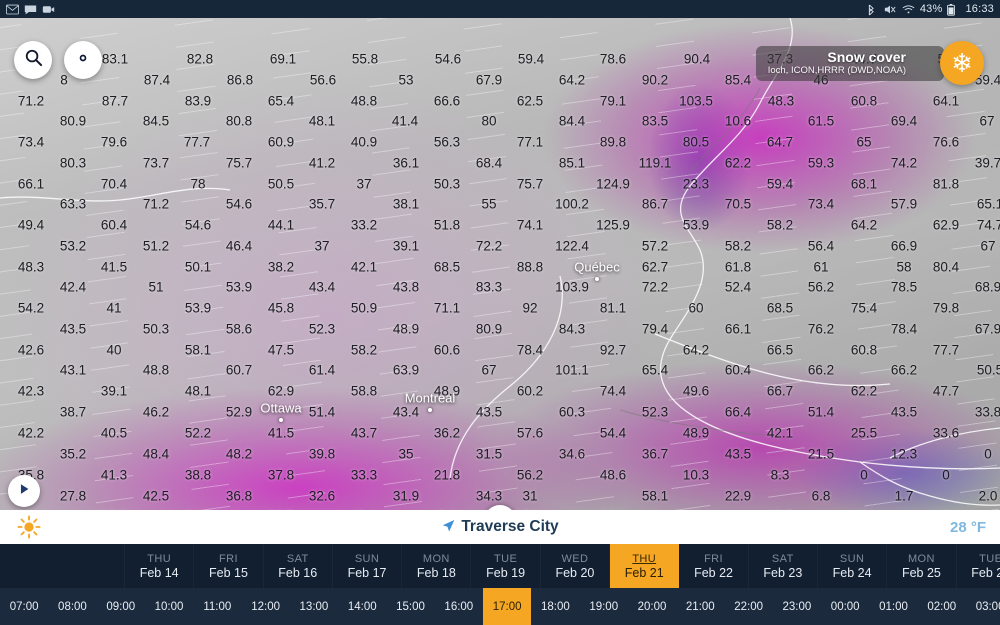 The image size is (1000, 625). Describe the element at coordinates (12, 9) in the screenshot. I see `mail-icon` at that location.